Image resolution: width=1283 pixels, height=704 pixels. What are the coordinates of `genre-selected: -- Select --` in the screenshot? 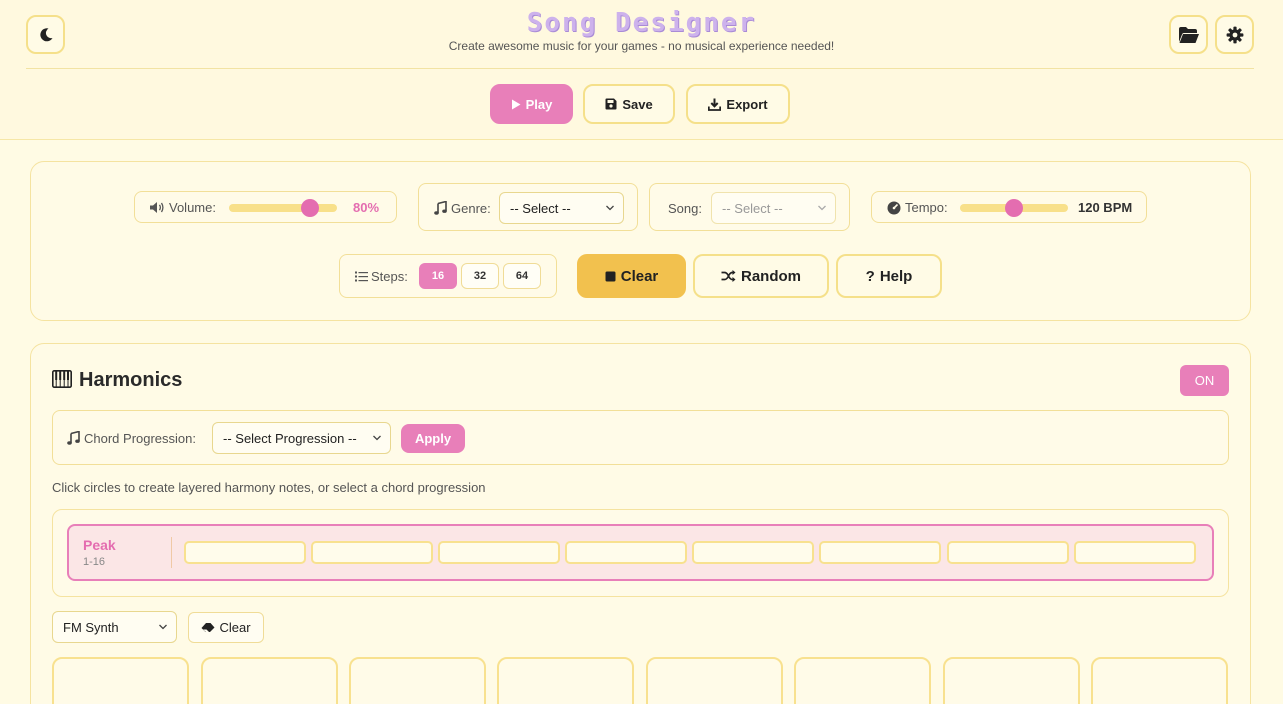 It's located at (540, 208).